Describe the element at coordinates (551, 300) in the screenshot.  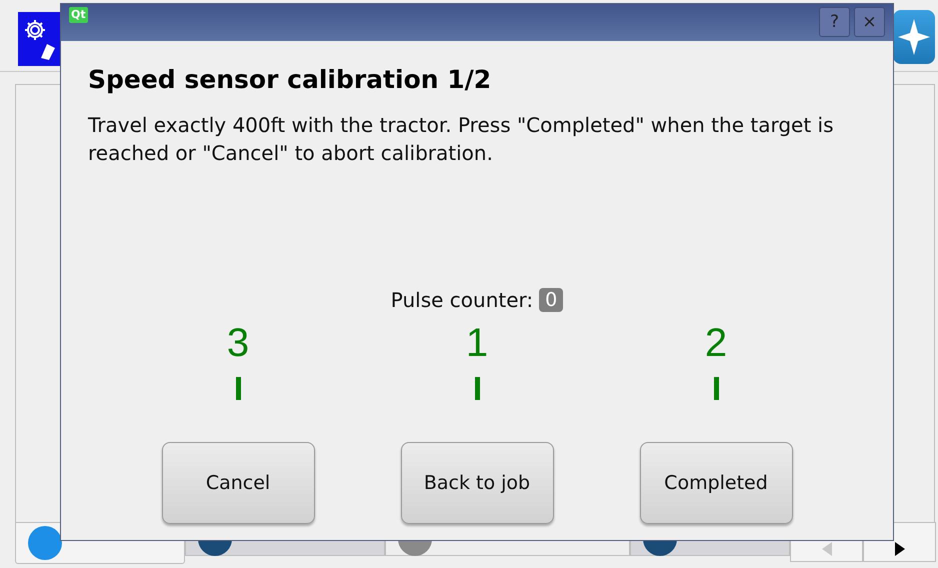
I see `pulse-counter-value: 0` at that location.